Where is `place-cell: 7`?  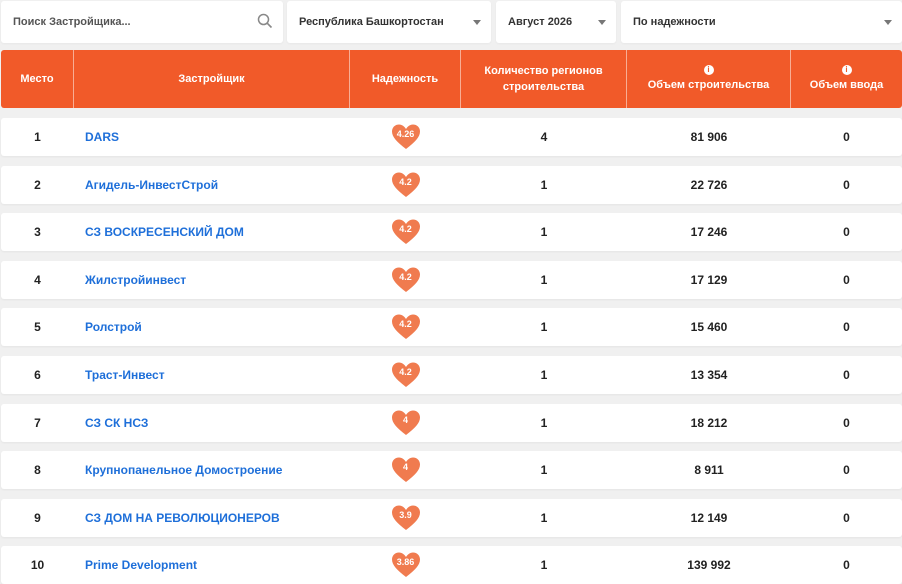 place-cell: 7 is located at coordinates (37, 422).